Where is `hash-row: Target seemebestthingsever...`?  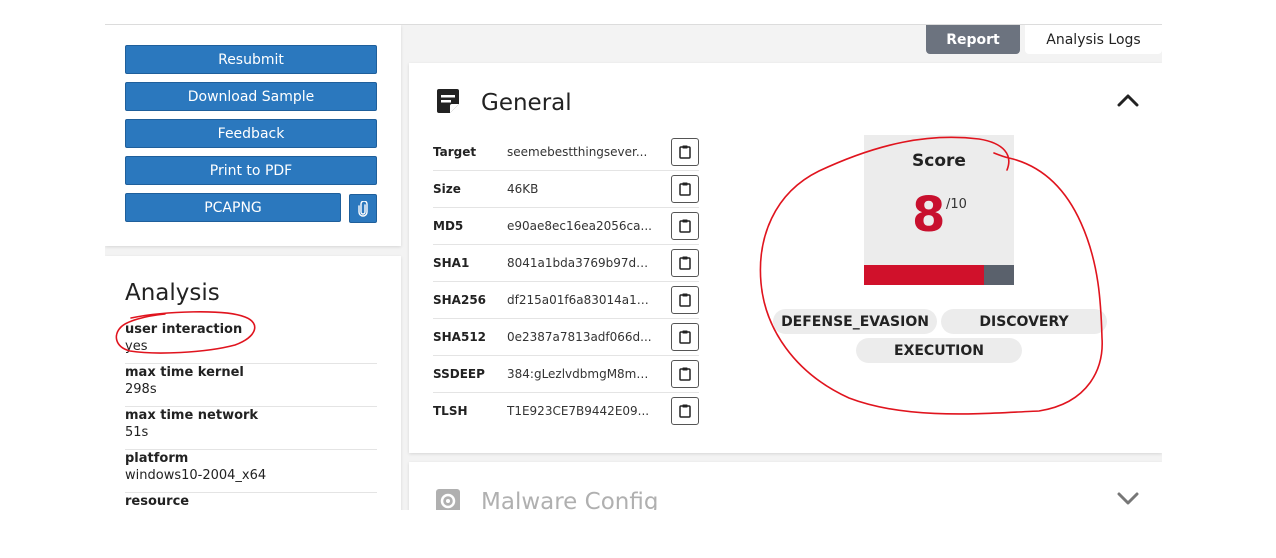 hash-row: Target seemebestthingsever... is located at coordinates (566, 152).